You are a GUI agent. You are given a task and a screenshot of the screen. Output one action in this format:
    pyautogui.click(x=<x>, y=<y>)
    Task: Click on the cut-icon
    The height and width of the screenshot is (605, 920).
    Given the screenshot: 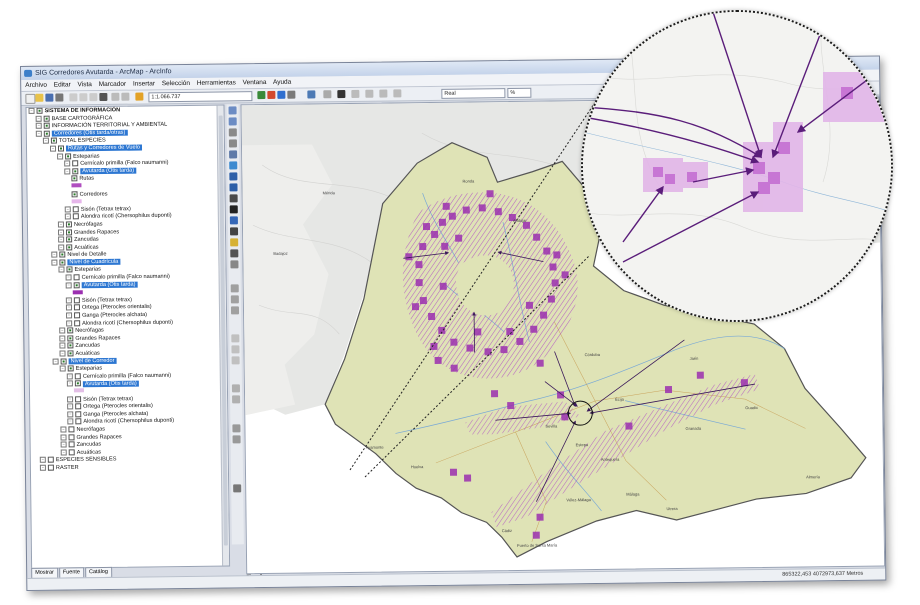 What is the action you would take?
    pyautogui.click(x=73, y=97)
    